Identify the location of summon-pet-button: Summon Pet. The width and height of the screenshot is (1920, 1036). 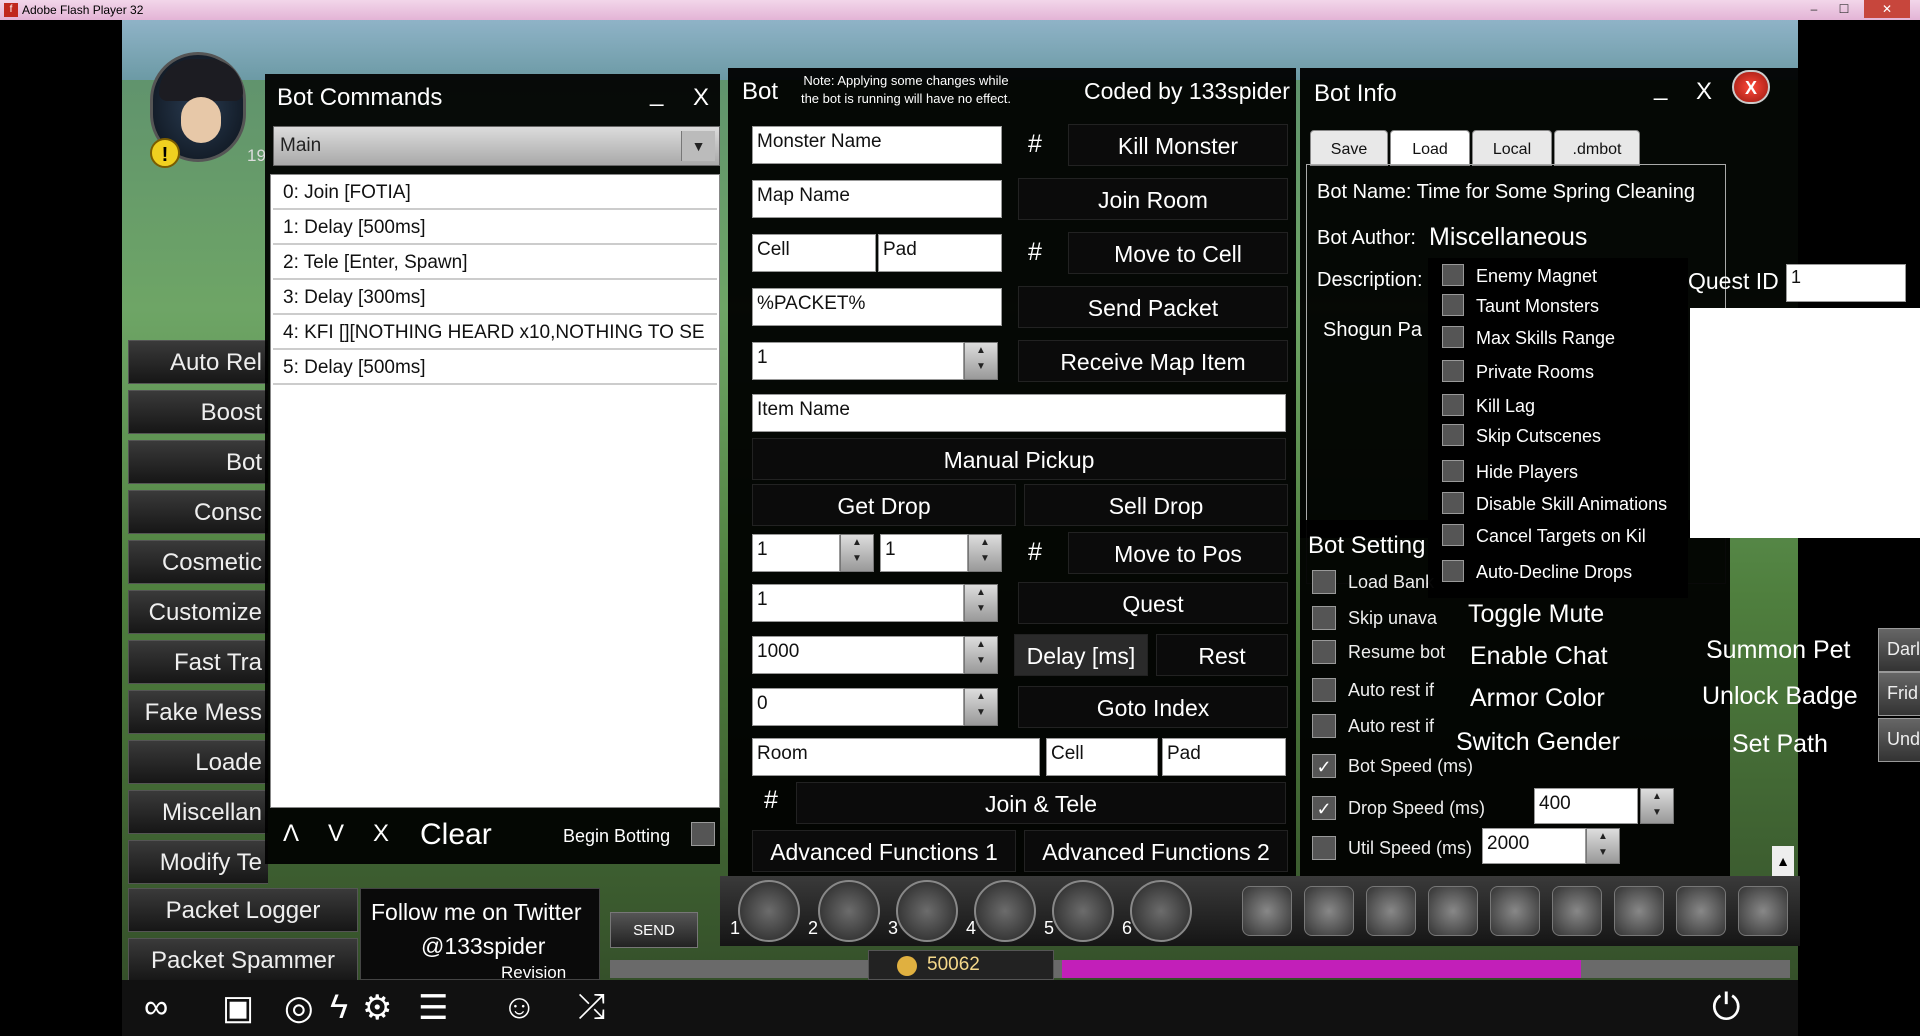
(1778, 650).